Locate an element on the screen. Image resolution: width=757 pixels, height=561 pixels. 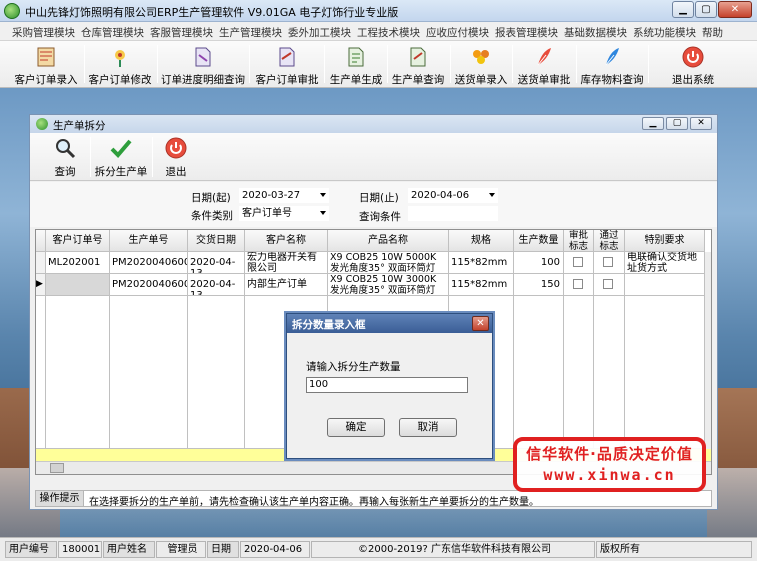
split-label: 拆分生产单 is located at coordinates (121, 172).